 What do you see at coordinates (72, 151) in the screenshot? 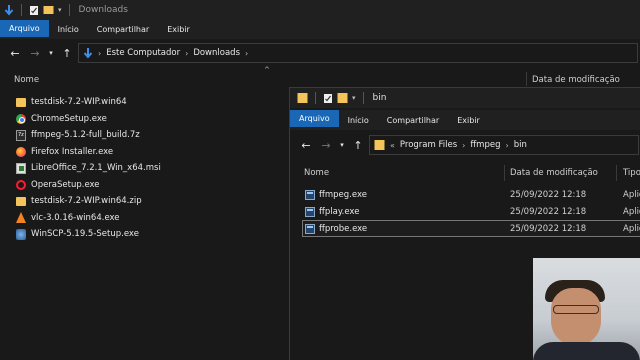
I see `file-name: Firefox Installer.exe` at bounding box center [72, 151].